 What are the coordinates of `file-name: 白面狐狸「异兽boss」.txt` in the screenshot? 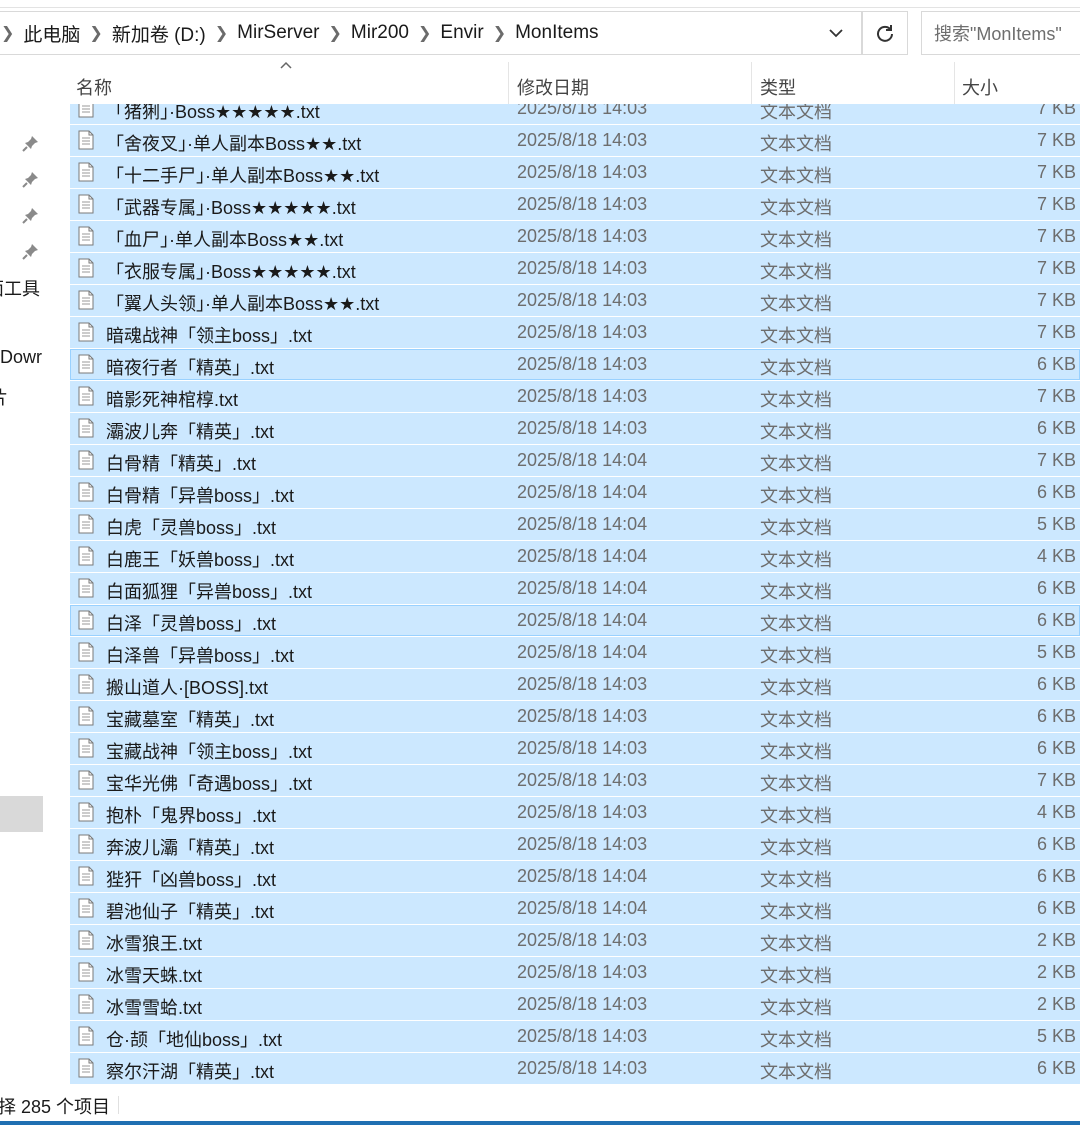 It's located at (209, 591).